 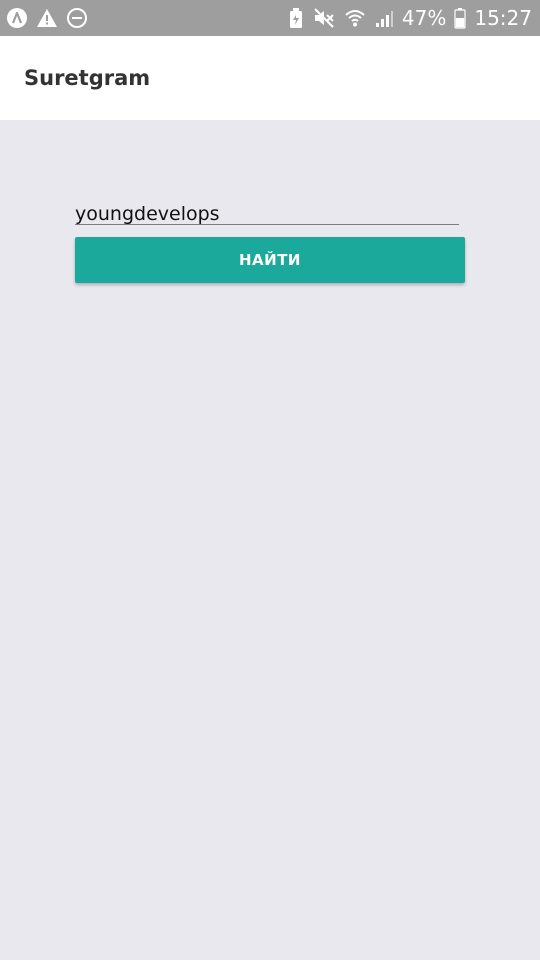 I want to click on status-bar: 47% 15:27, so click(x=270, y=18).